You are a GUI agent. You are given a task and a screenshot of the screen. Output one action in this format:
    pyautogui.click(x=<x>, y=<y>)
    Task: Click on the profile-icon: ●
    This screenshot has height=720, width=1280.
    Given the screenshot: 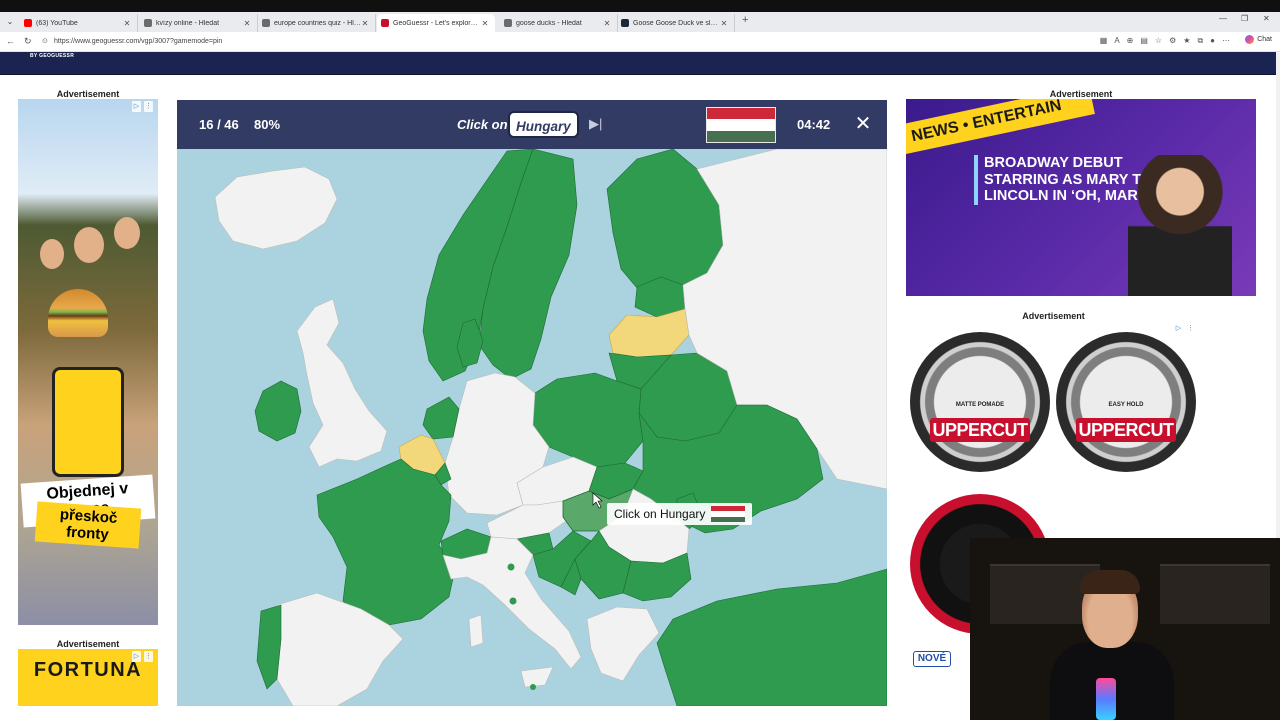 What is the action you would take?
    pyautogui.click(x=1212, y=41)
    